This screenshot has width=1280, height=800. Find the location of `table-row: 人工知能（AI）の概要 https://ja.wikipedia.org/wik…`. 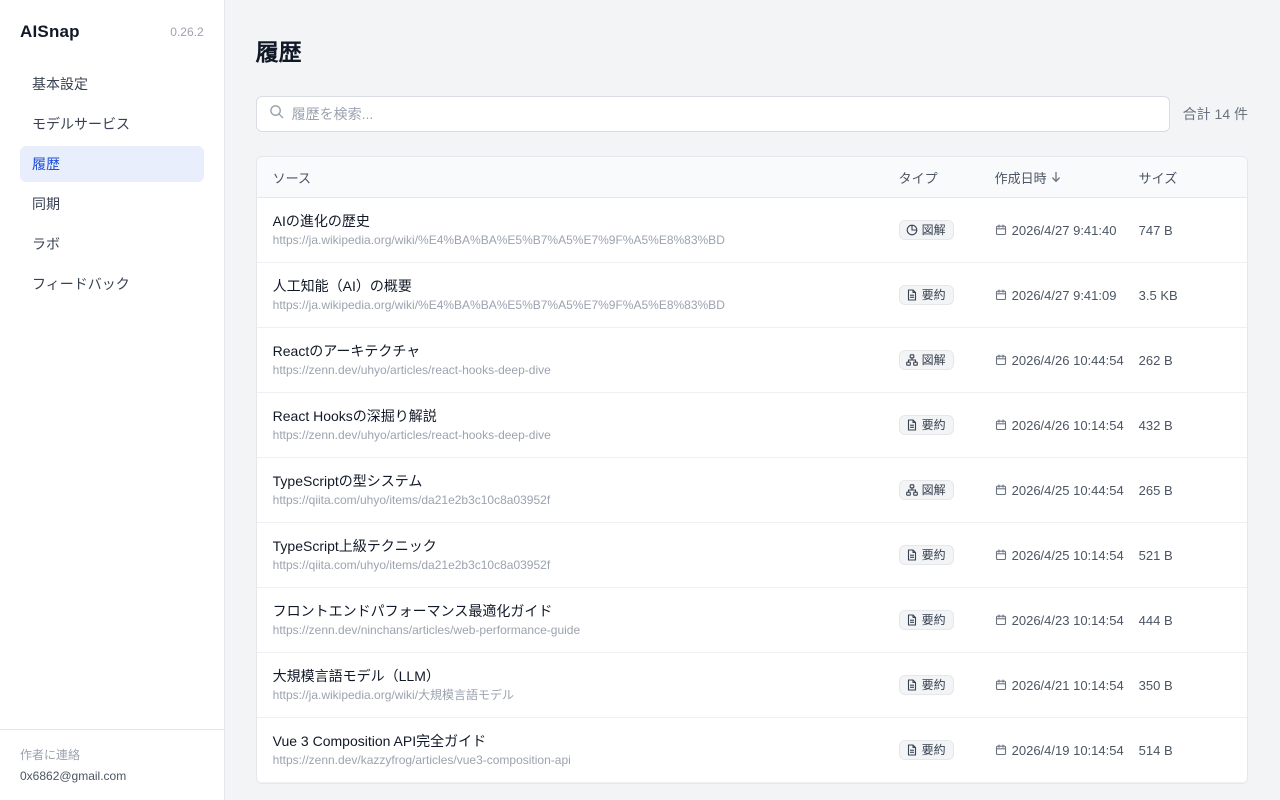

table-row: 人工知能（AI）の概要 https://ja.wikipedia.org/wik… is located at coordinates (751, 295).